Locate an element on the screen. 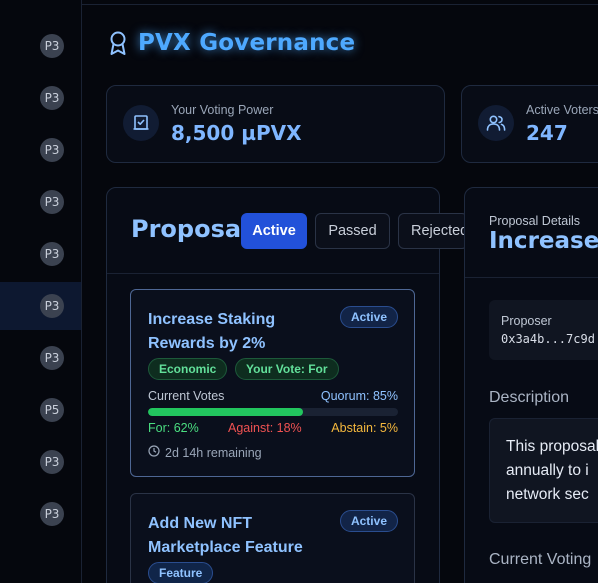 Image resolution: width=598 pixels, height=583 pixels. vote-progress-bar is located at coordinates (273, 412).